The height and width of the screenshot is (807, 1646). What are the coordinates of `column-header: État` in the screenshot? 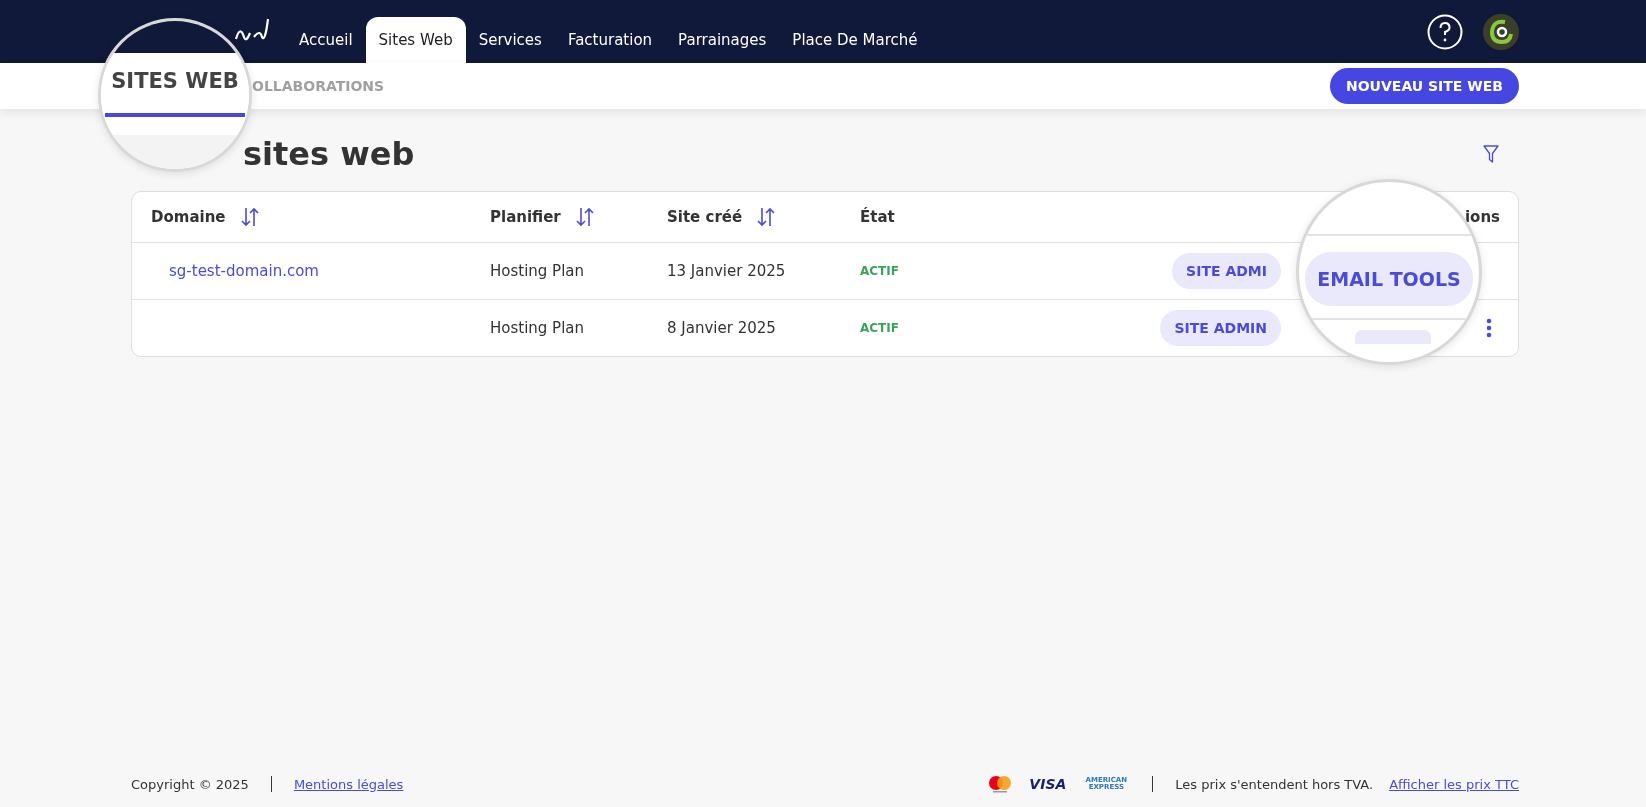 It's located at (877, 217).